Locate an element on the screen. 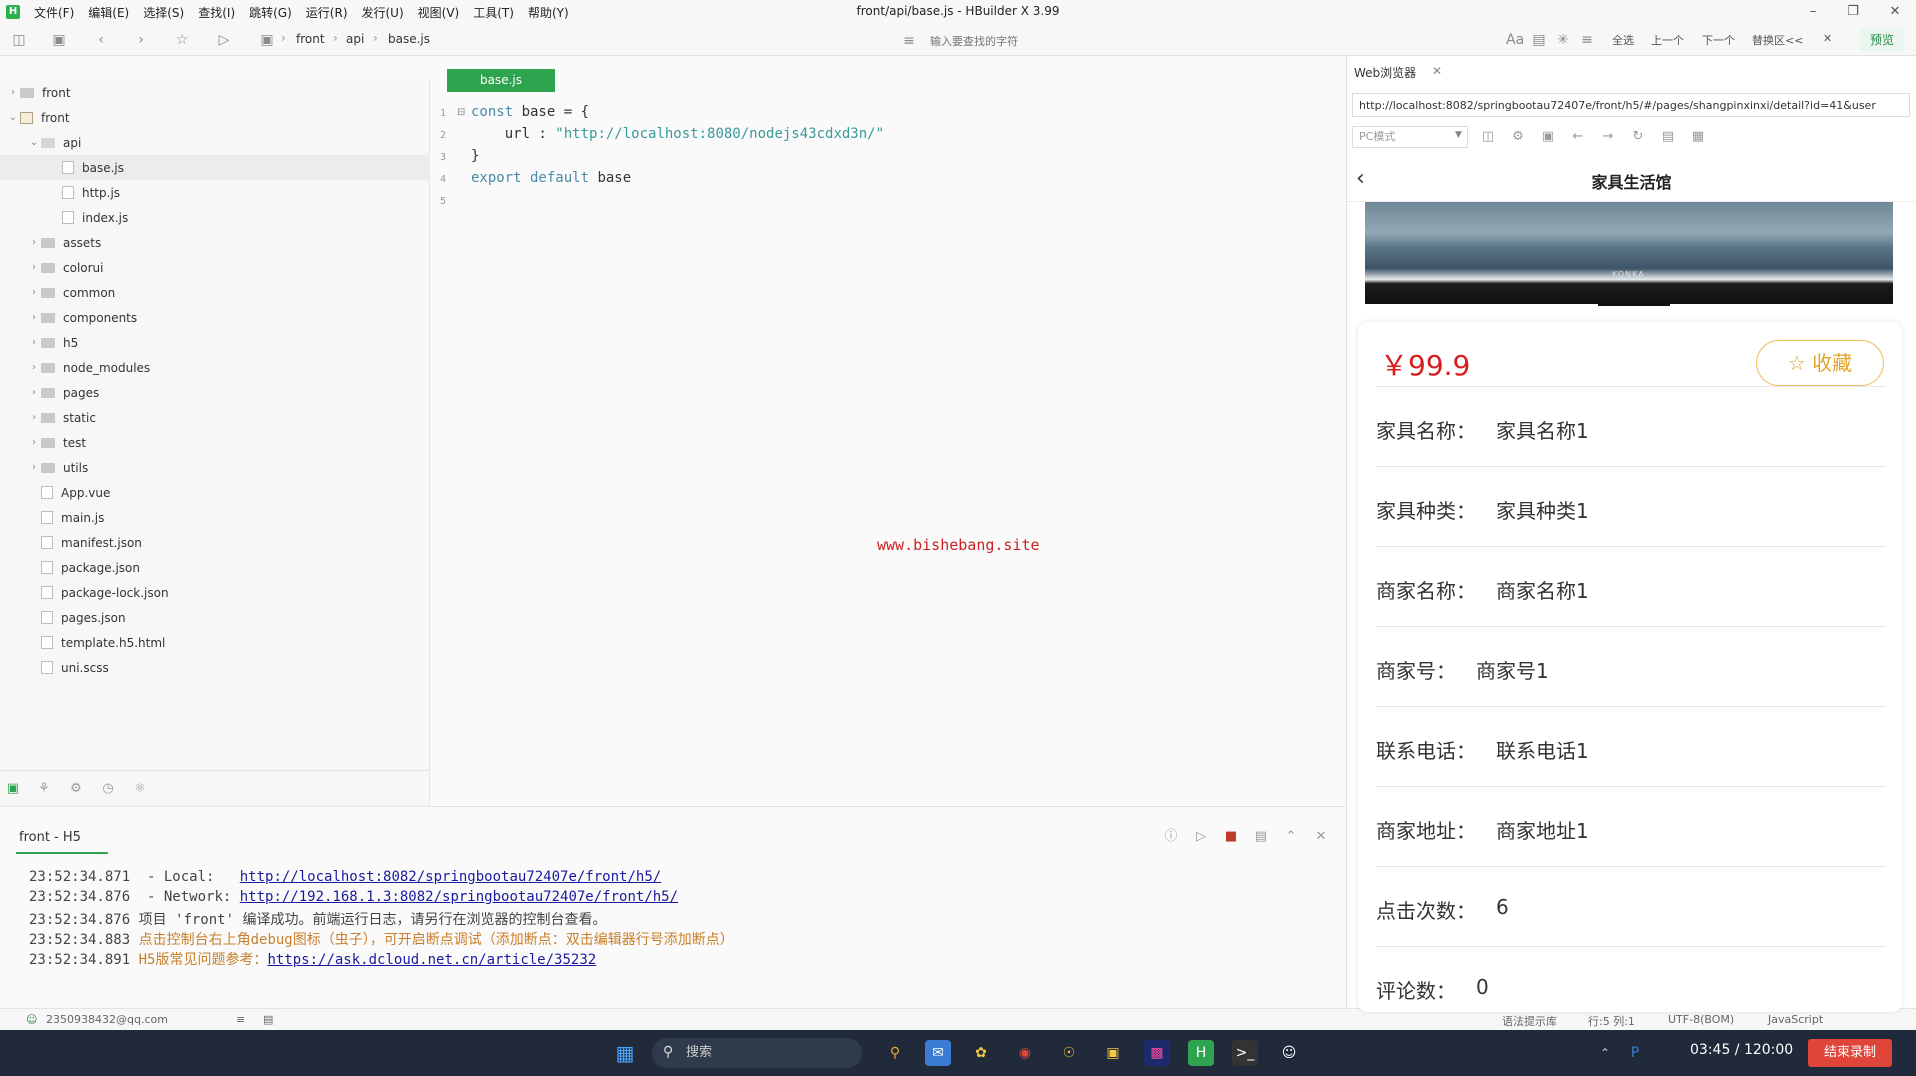 The height and width of the screenshot is (1076, 1916). fold-icon: ⊟ is located at coordinates (461, 112).